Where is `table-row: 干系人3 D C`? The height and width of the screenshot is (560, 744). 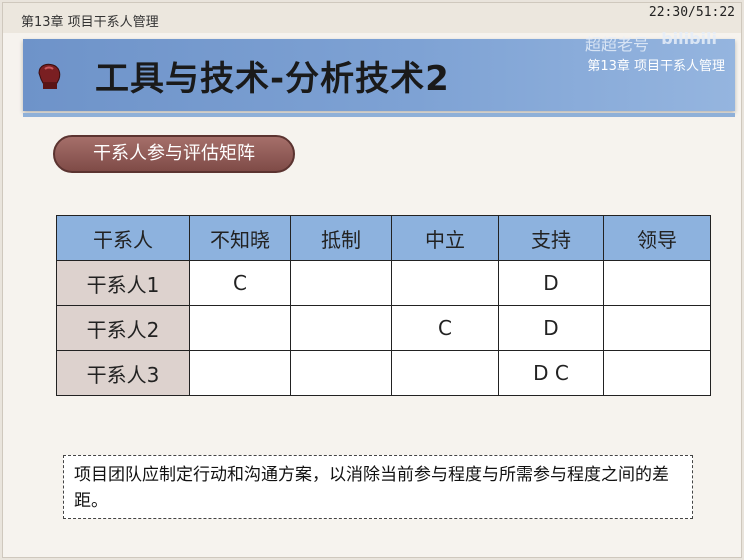 table-row: 干系人3 D C is located at coordinates (383, 373).